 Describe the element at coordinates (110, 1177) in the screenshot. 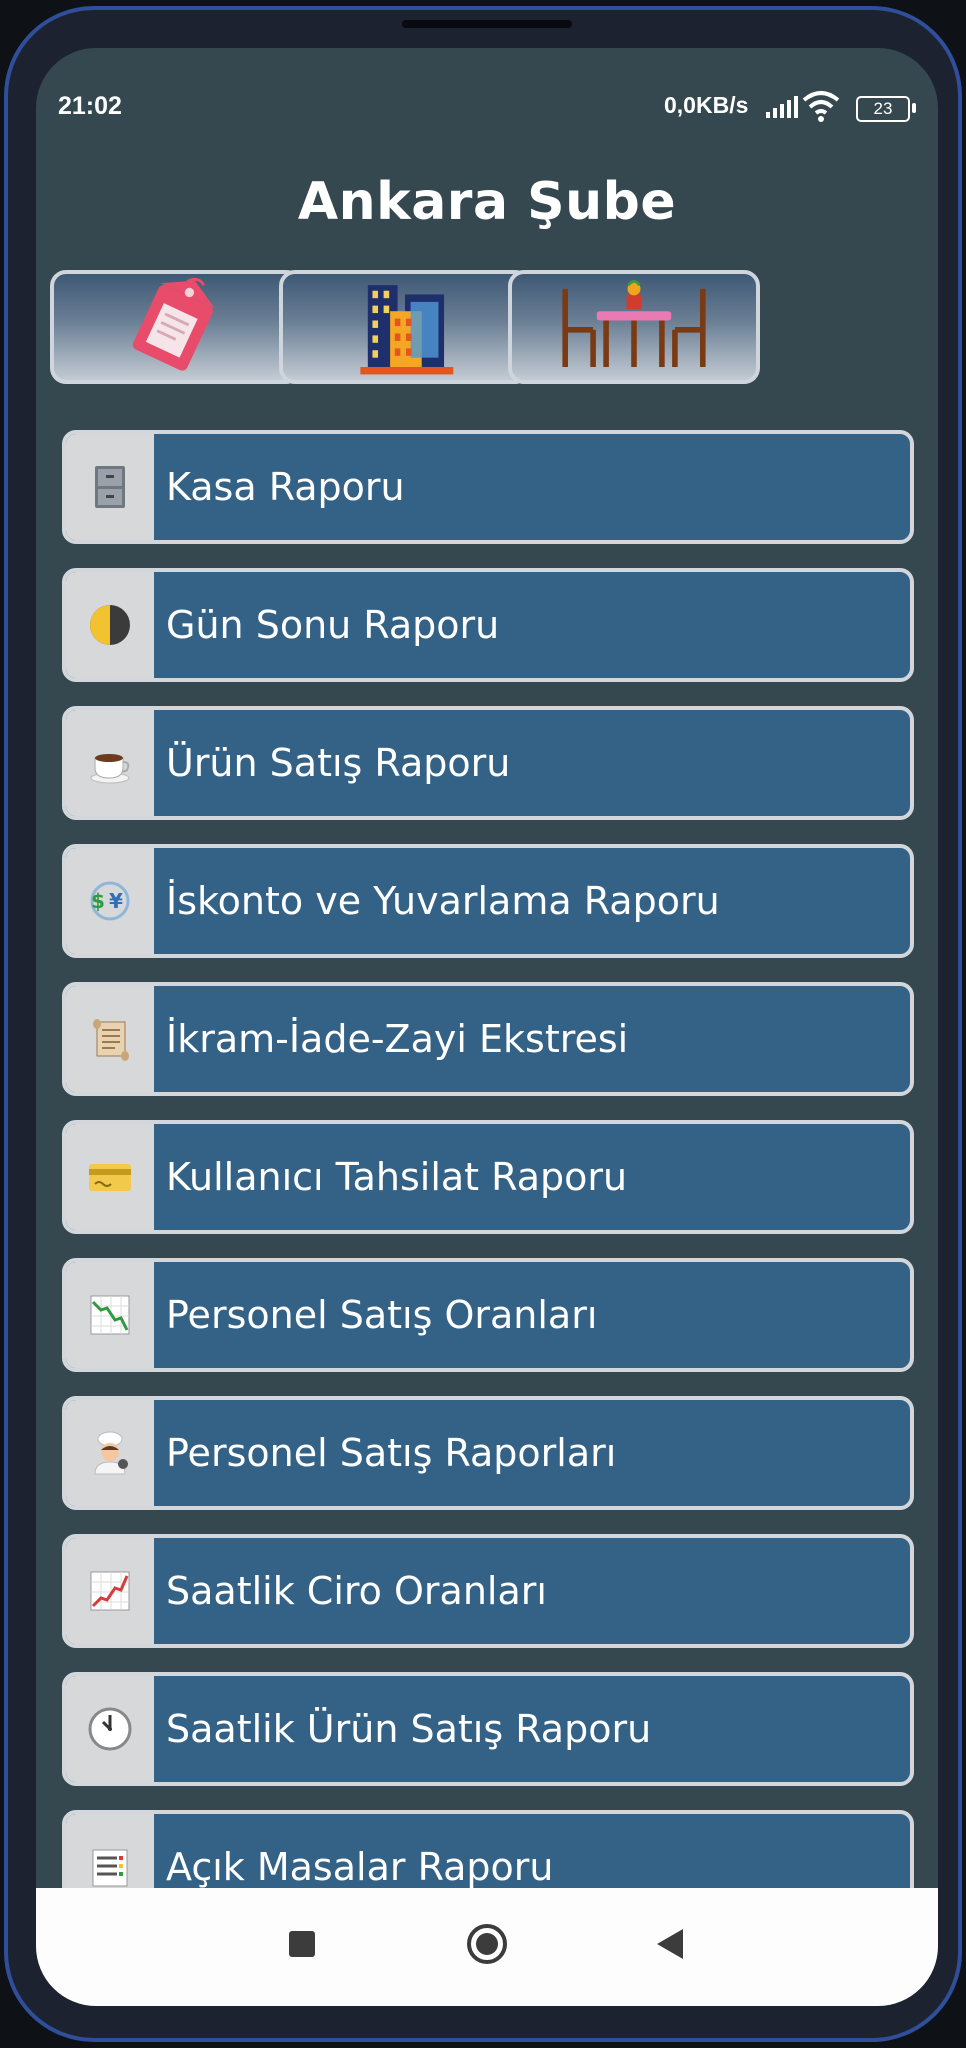

I see `credit-card-icon` at that location.